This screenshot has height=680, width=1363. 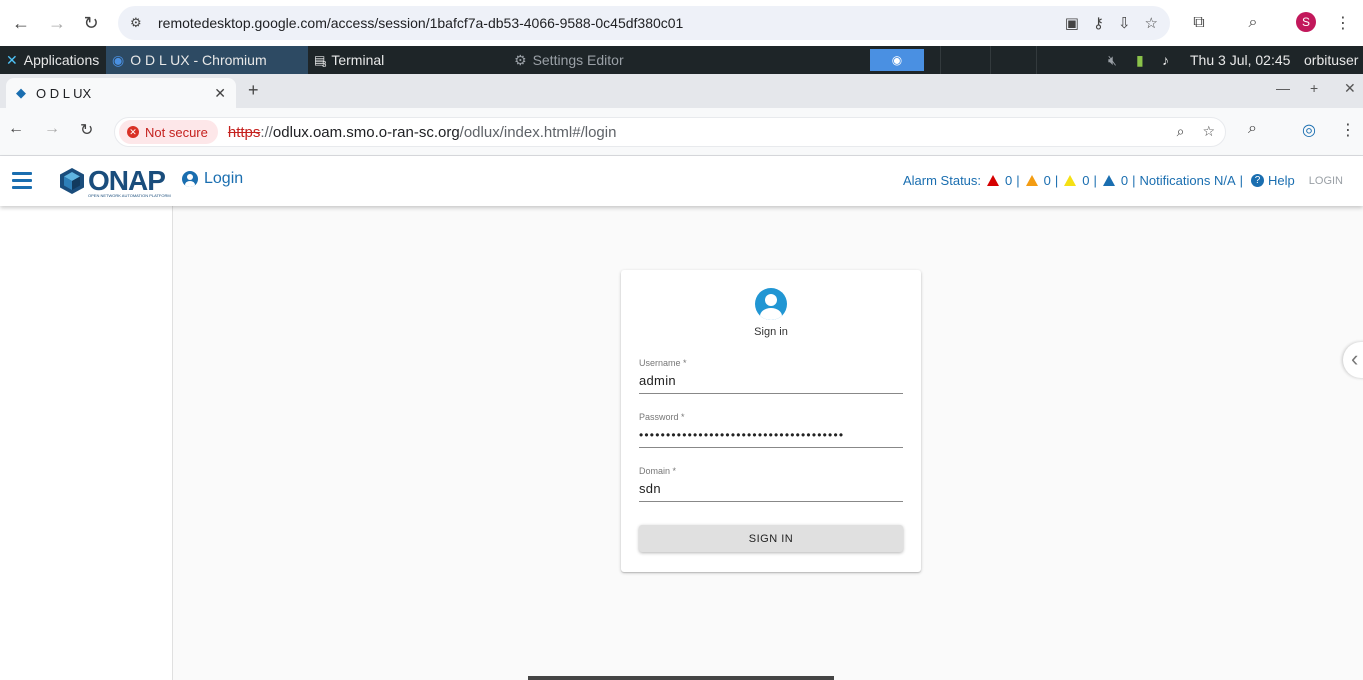 What do you see at coordinates (21, 92) in the screenshot?
I see `odlux-favicon: ◆` at bounding box center [21, 92].